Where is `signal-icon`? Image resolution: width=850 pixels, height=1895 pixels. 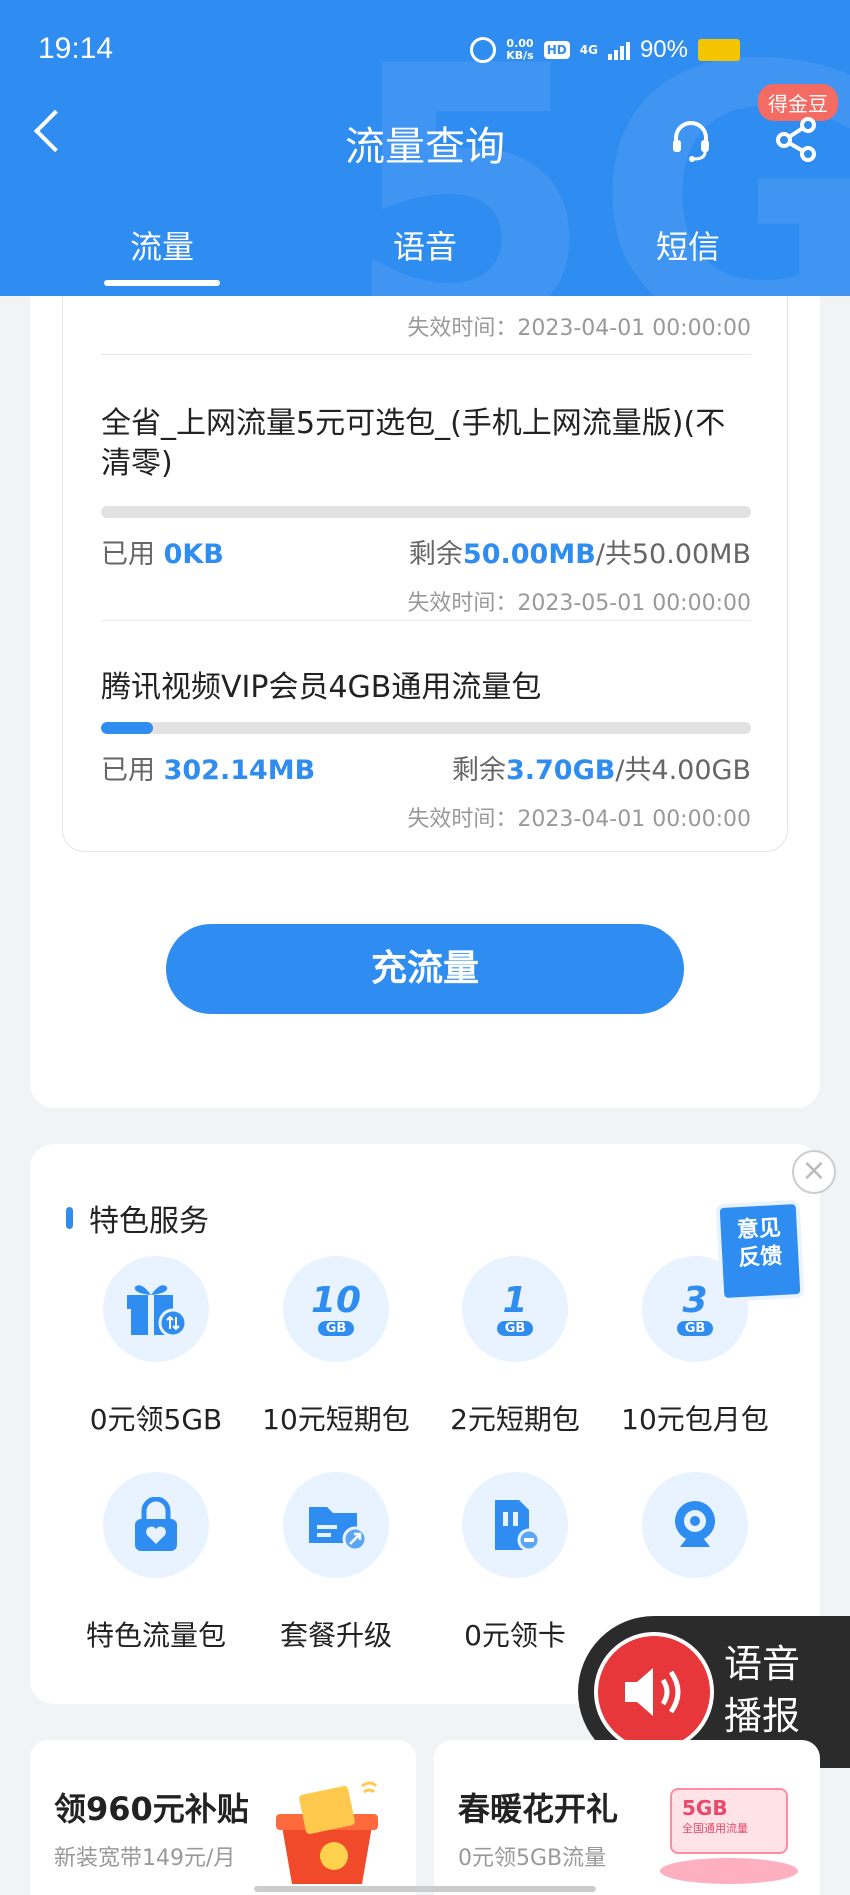 signal-icon is located at coordinates (618, 50).